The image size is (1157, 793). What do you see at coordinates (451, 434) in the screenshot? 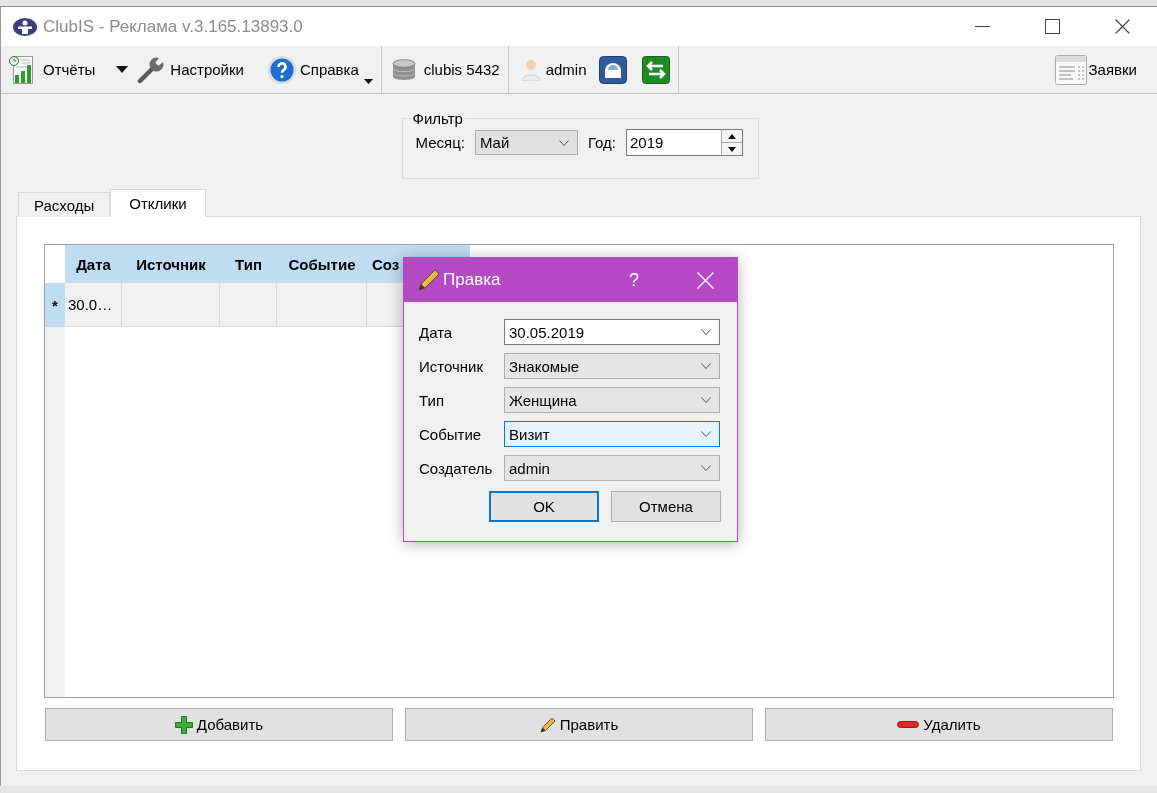
I see `field-label: Событие` at bounding box center [451, 434].